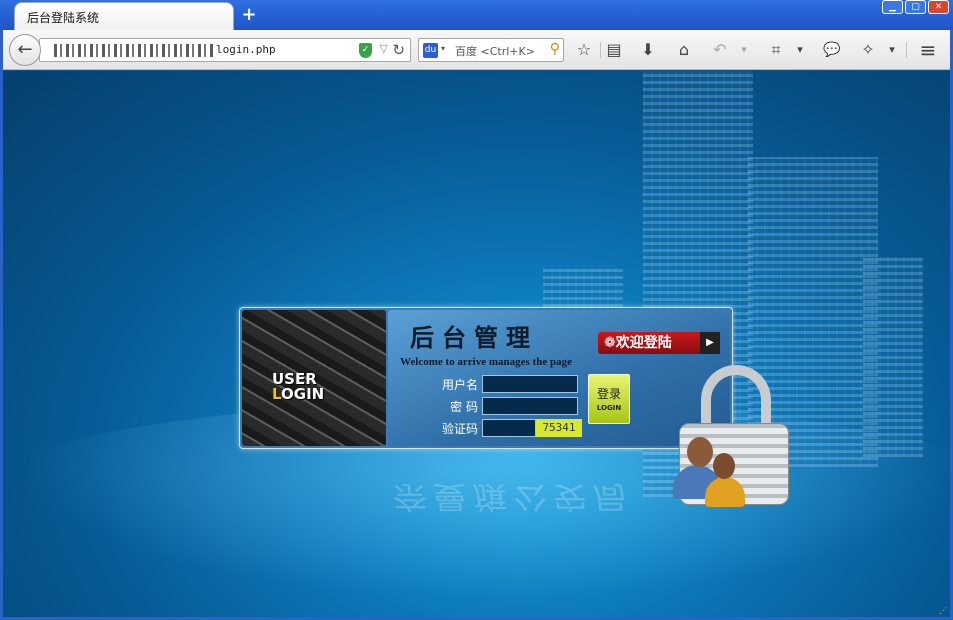 This screenshot has height=620, width=953. What do you see at coordinates (893, 357) in the screenshot?
I see `background-building` at bounding box center [893, 357].